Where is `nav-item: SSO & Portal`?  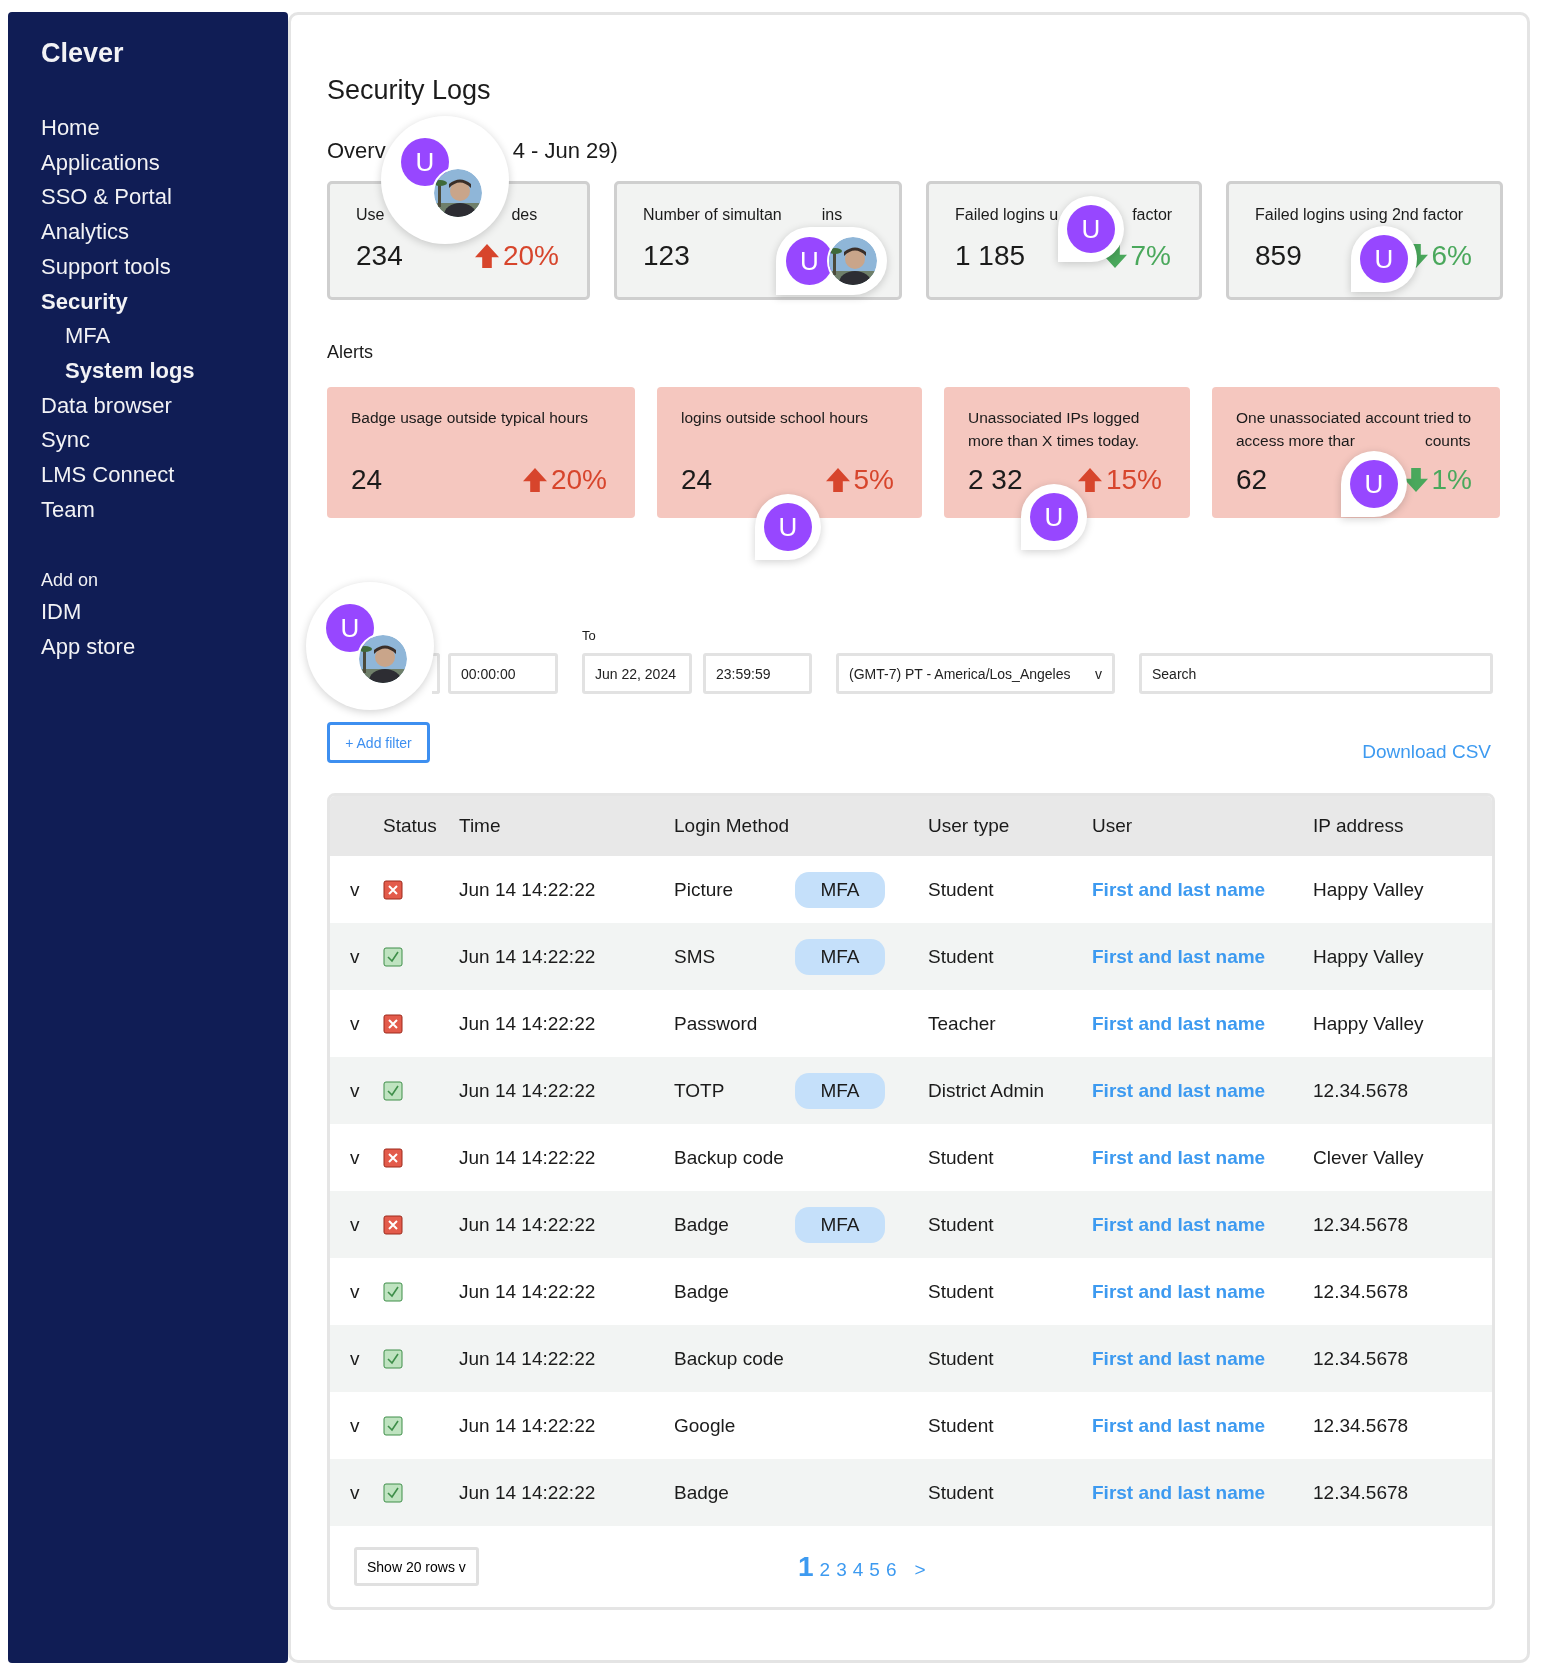 nav-item: SSO & Portal is located at coordinates (106, 198).